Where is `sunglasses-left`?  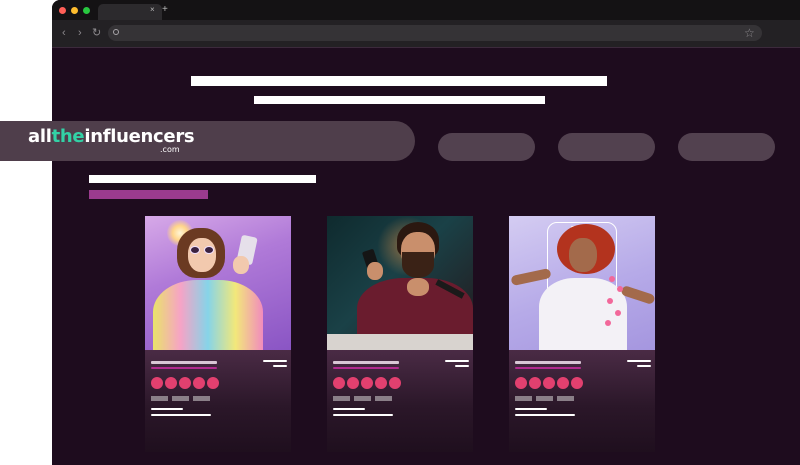
sunglasses-left is located at coordinates (195, 250).